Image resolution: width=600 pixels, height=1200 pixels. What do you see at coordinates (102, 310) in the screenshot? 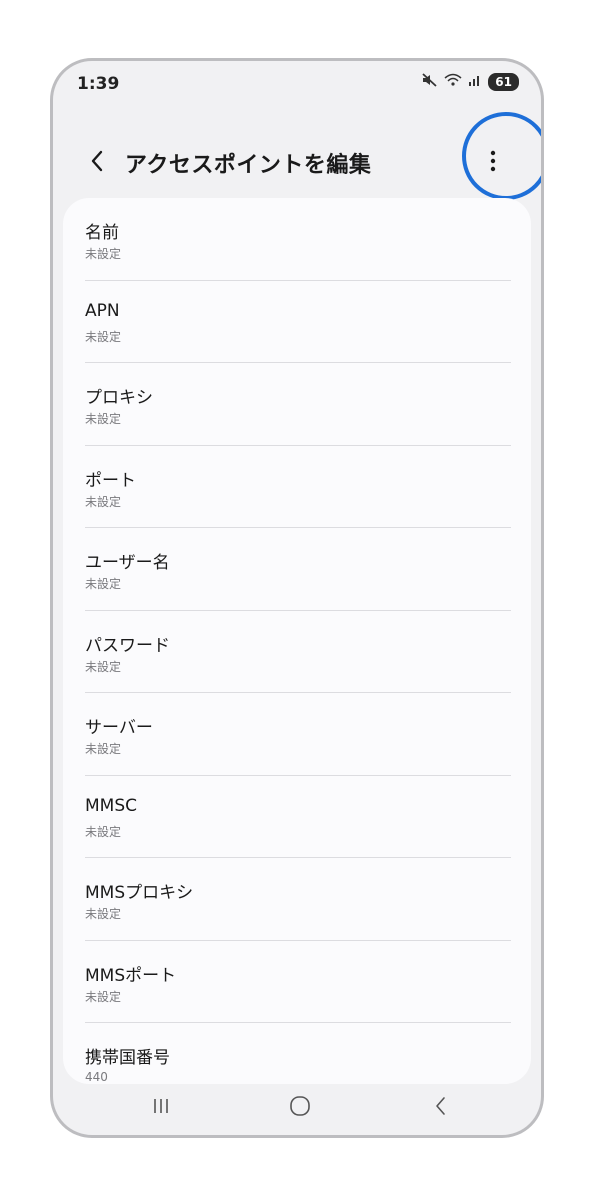
I see `setting-label: APN` at bounding box center [102, 310].